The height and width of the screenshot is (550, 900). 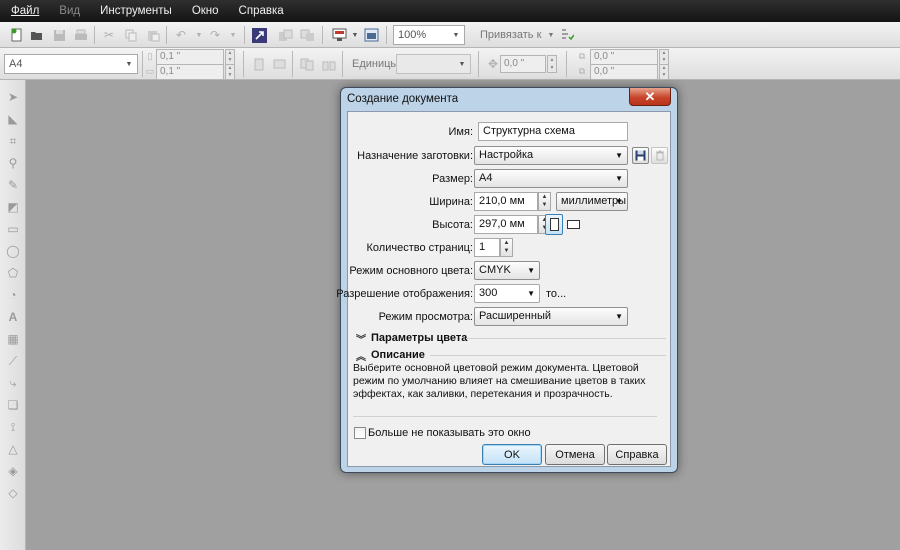 I want to click on landscape-orientation-button, so click(x=573, y=224).